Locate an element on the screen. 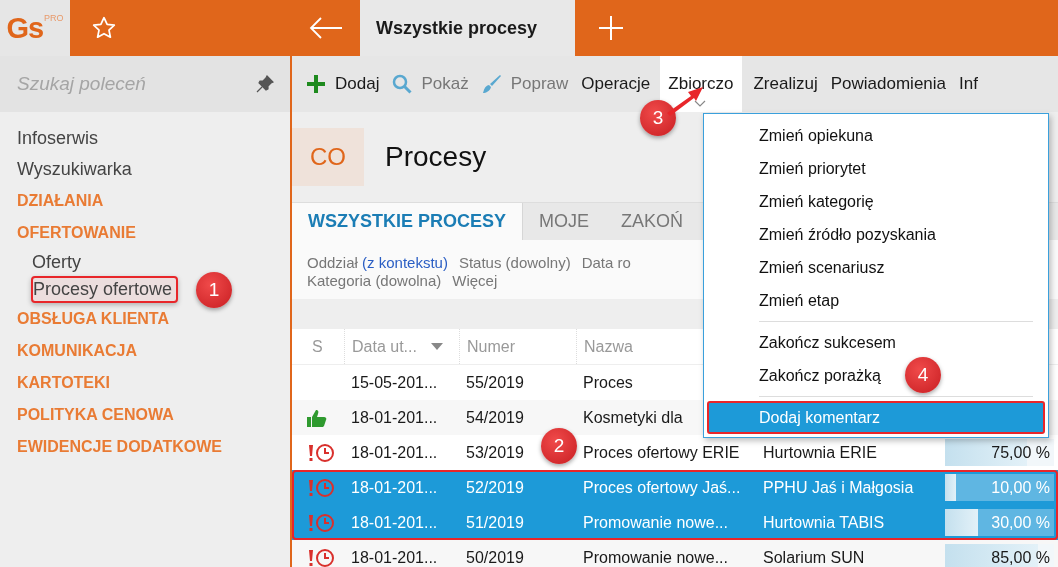  sidebar-section: DZIAŁANIA is located at coordinates (61, 201).